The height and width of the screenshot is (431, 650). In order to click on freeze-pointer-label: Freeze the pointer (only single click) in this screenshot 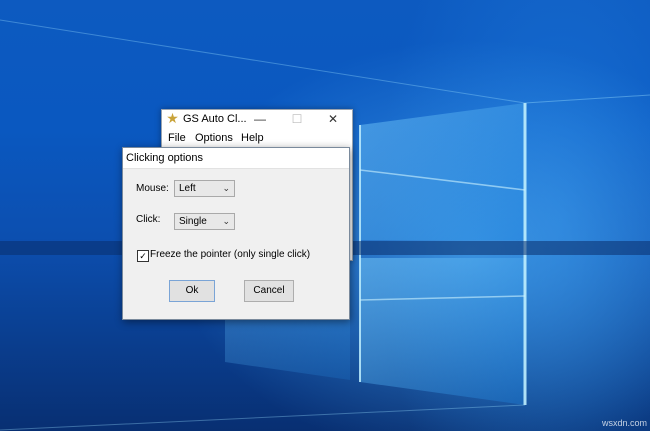, I will do `click(230, 254)`.